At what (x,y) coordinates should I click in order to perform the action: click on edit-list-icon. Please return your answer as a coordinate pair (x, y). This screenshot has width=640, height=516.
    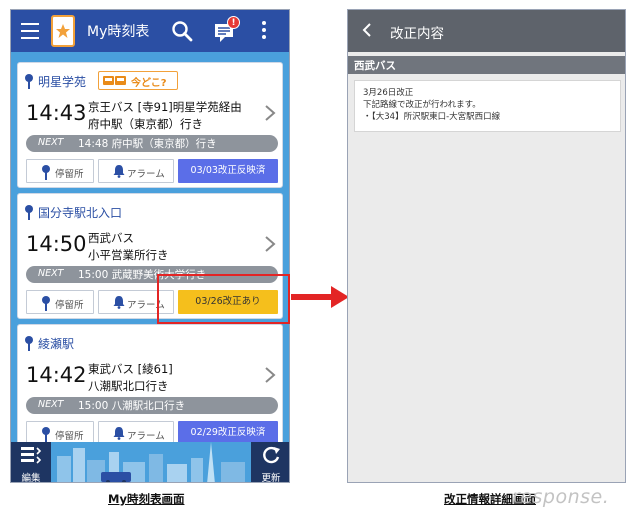
    Looking at the image, I should click on (31, 455).